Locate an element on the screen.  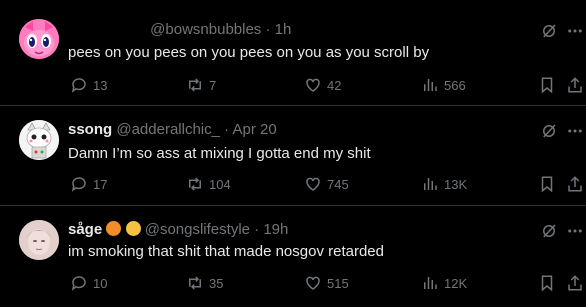
repost-count: 104 is located at coordinates (220, 184).